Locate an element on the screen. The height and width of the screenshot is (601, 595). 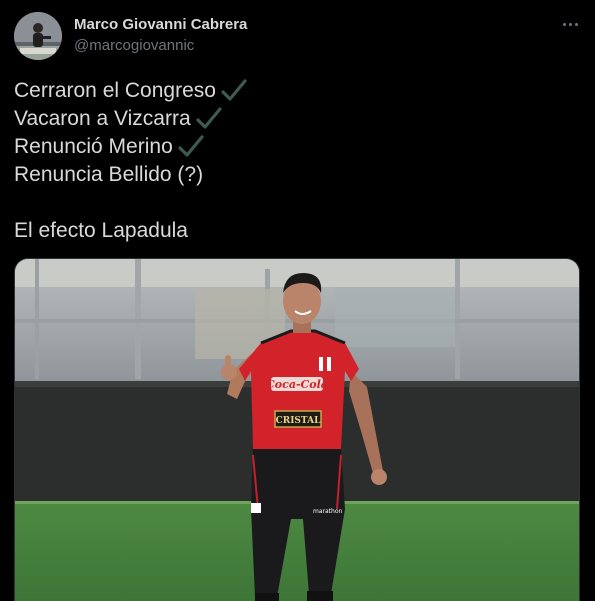
tweet-line-text: Renunció Merino is located at coordinates (93, 146).